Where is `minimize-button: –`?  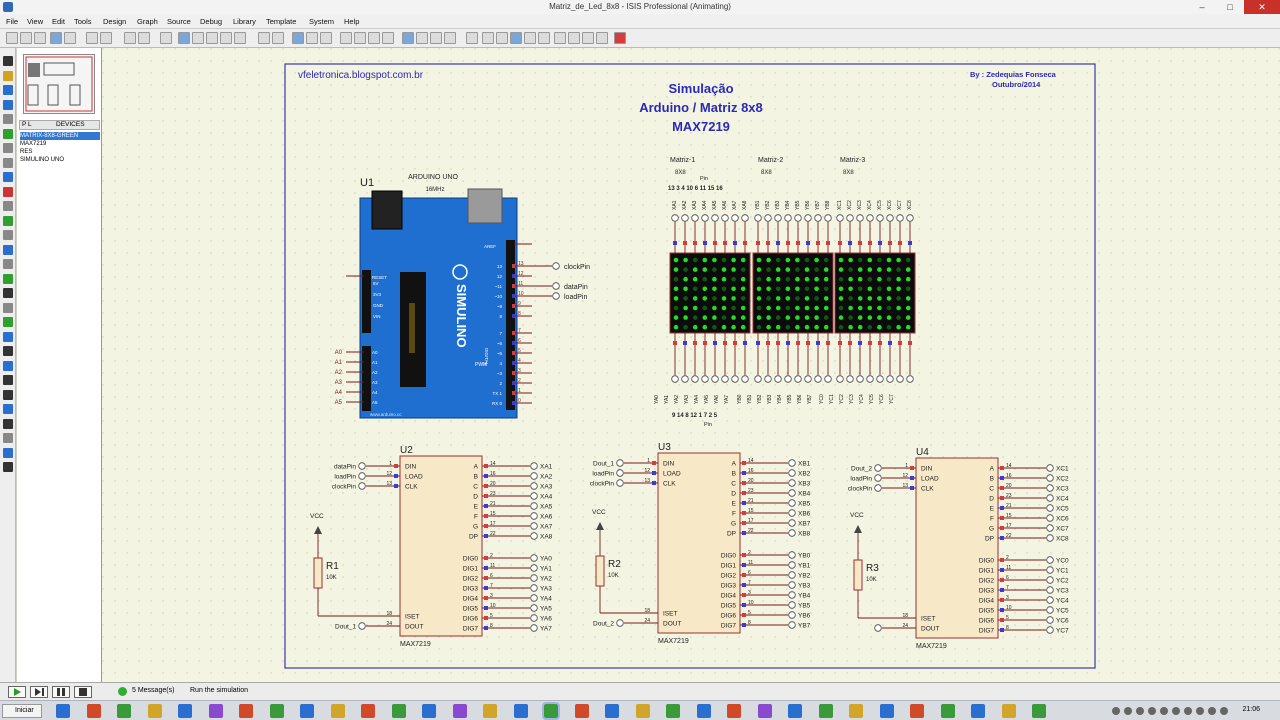
minimize-button: – is located at coordinates (1202, 7).